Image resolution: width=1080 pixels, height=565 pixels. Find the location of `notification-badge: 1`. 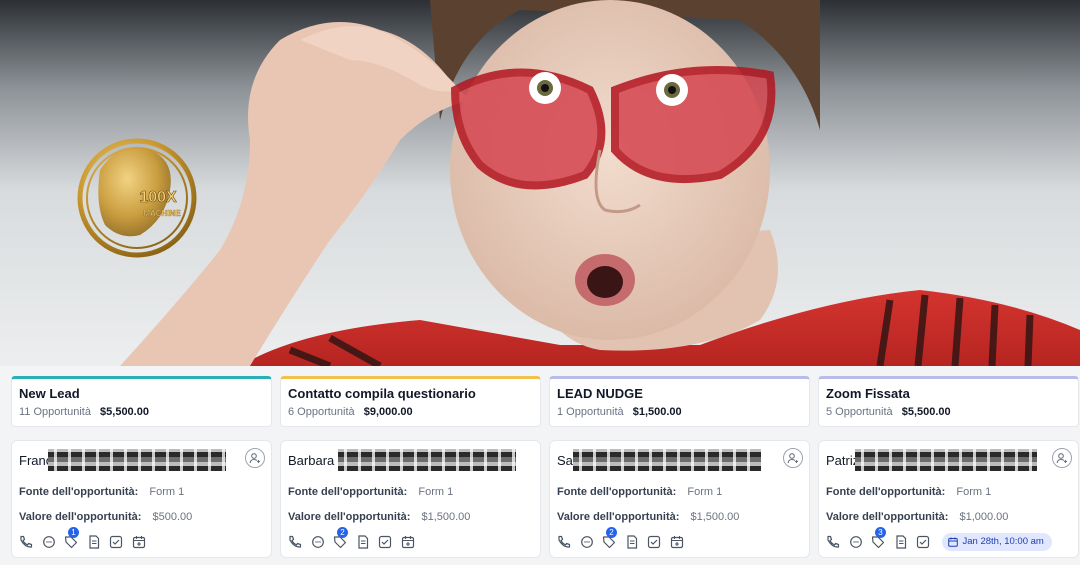

notification-badge: 1 is located at coordinates (73, 532).